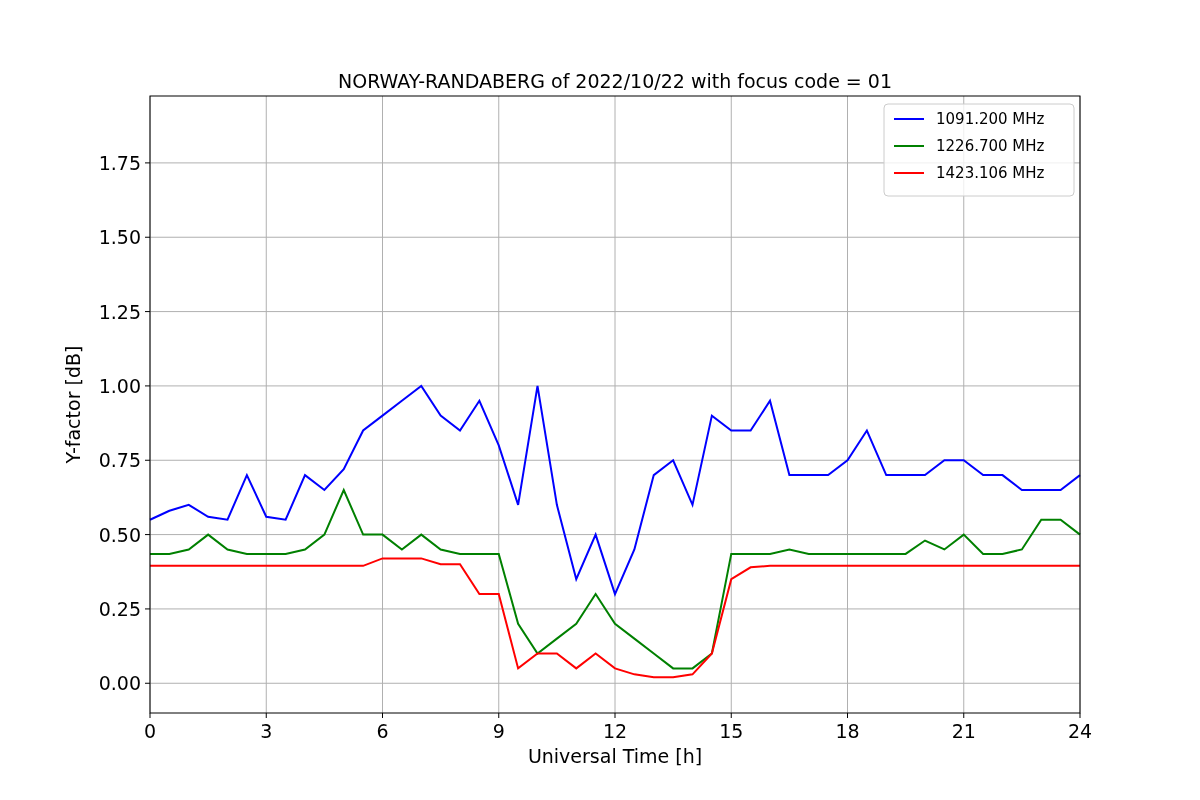 Image resolution: width=1200 pixels, height=800 pixels. I want to click on tick-label: 1.25, so click(119, 311).